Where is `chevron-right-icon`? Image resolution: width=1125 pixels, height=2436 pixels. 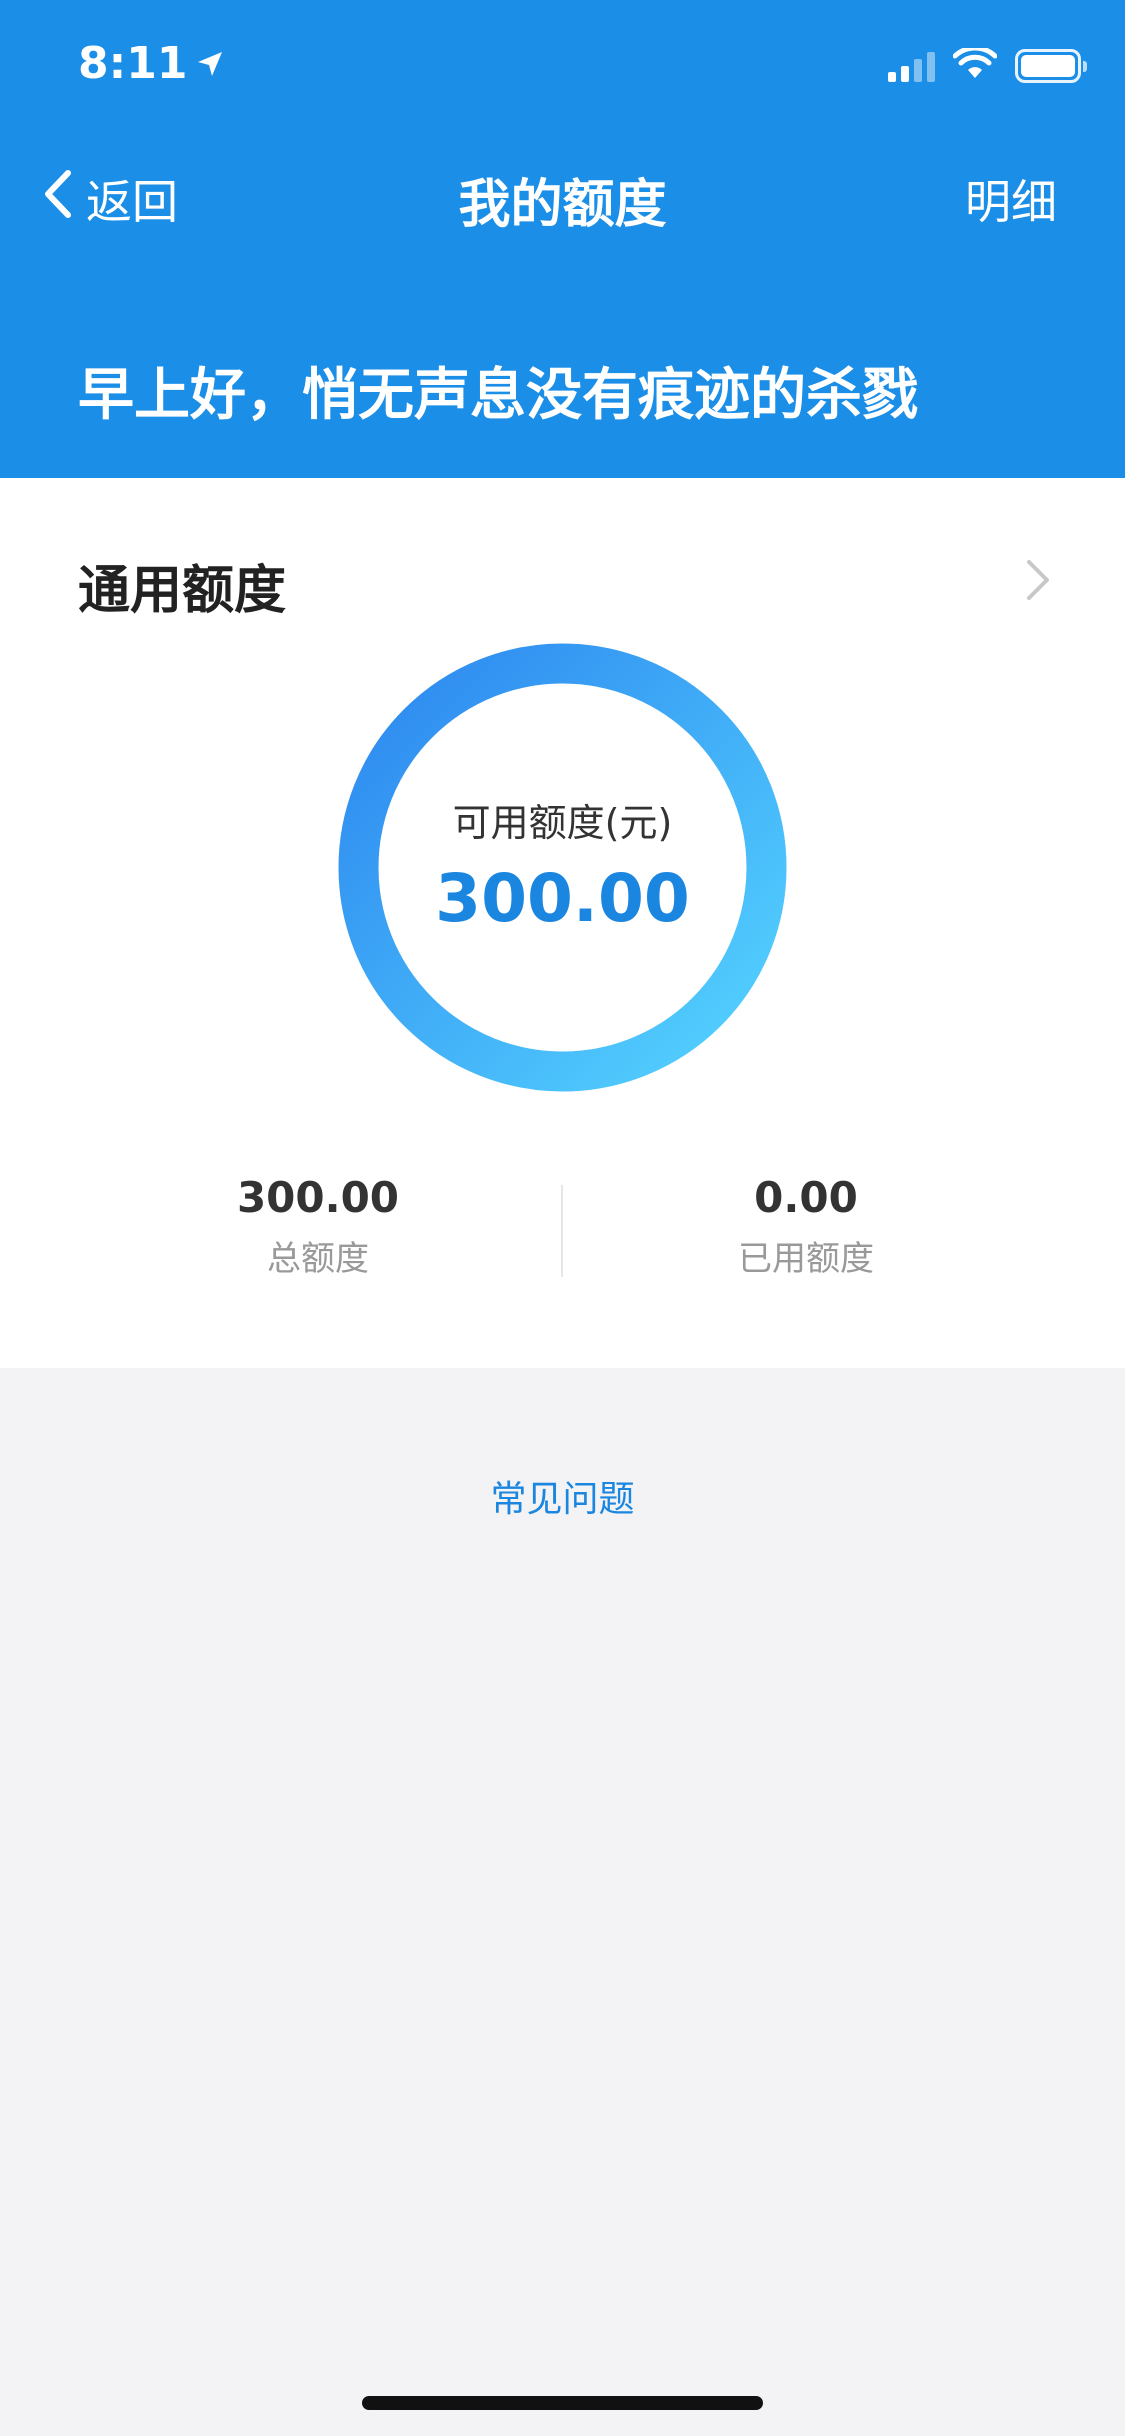
chevron-right-icon is located at coordinates (1038, 582).